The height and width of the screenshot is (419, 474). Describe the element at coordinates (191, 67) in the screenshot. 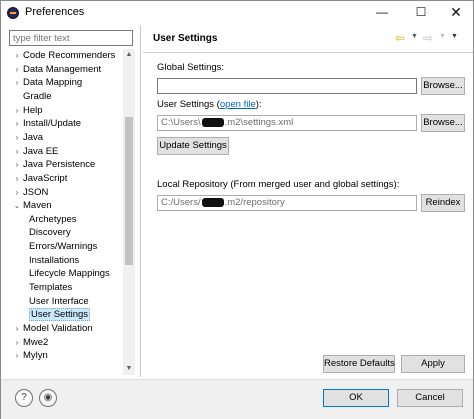

I see `global-settings-label: Global Settings:` at that location.